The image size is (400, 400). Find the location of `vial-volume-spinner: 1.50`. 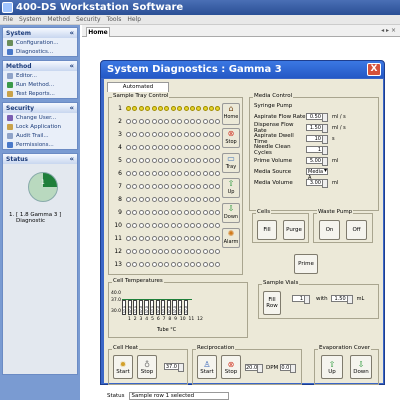

vial-volume-spinner: 1.50 is located at coordinates (341, 299).